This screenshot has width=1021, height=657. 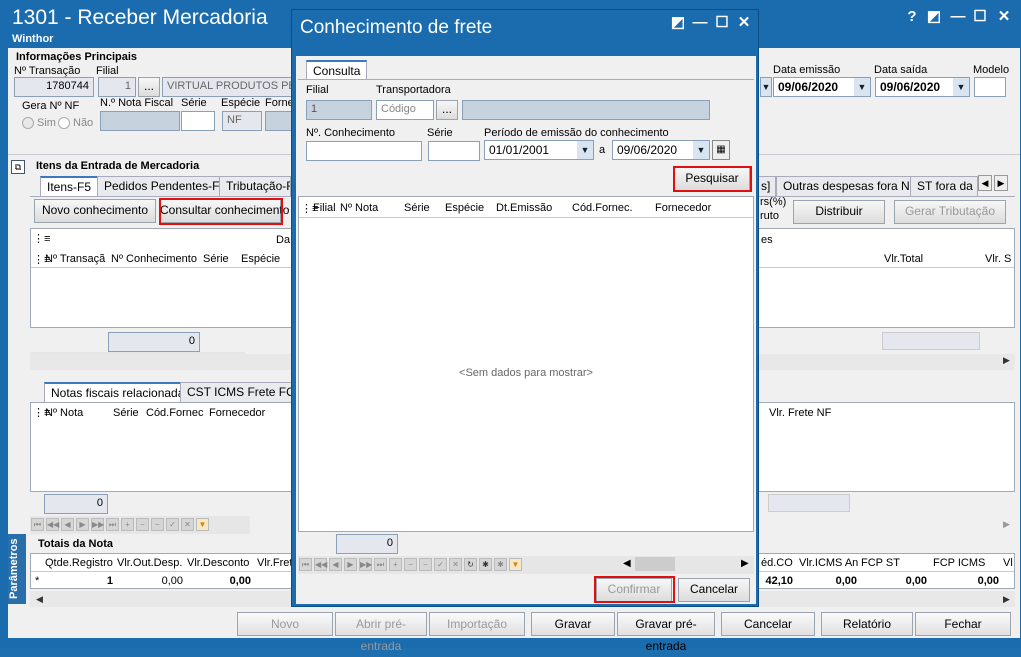 What do you see at coordinates (69, 186) in the screenshot?
I see `tab-itens: Itens-F5` at bounding box center [69, 186].